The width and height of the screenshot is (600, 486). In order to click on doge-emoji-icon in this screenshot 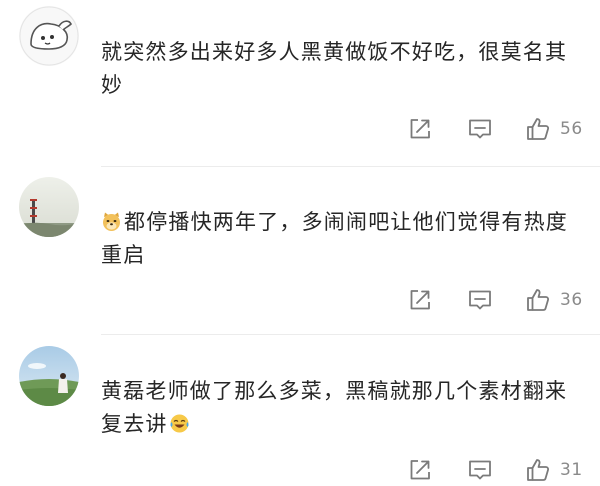, I will do `click(111, 221)`.